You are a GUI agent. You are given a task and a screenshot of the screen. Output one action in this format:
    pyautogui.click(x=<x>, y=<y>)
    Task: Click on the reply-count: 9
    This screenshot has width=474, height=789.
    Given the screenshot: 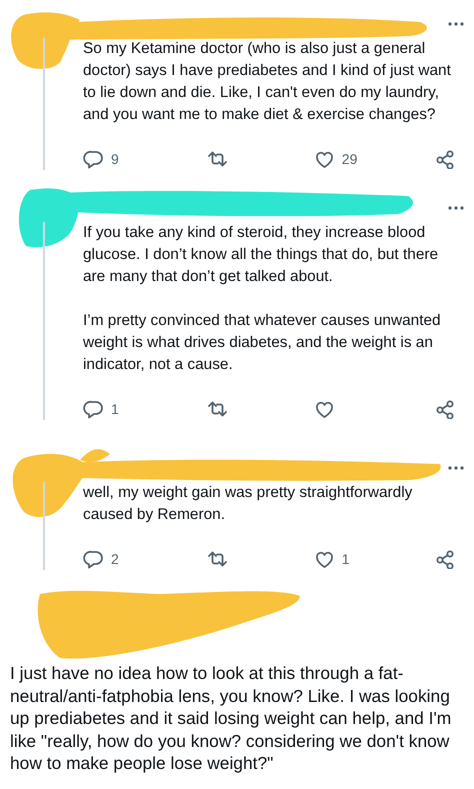 What is the action you would take?
    pyautogui.click(x=115, y=159)
    